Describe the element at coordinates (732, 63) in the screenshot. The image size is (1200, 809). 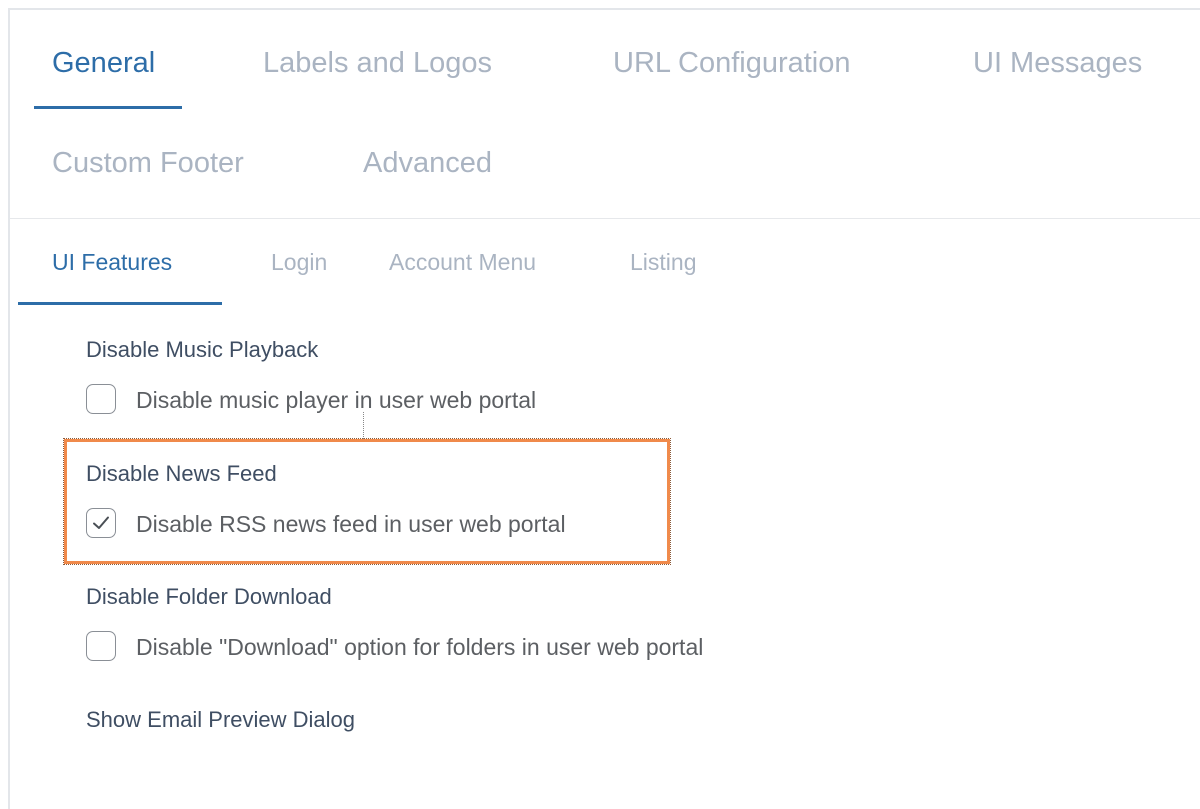
I see `tab-url-configuration: URL Configuration` at that location.